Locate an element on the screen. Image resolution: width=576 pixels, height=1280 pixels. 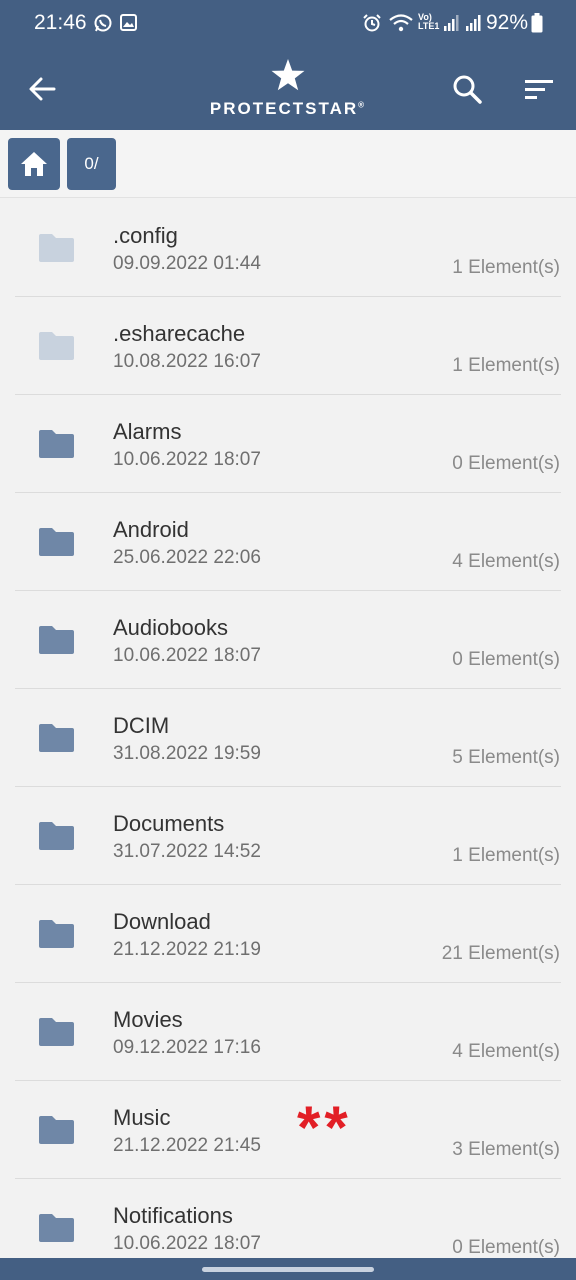
protectstar-logo: PROTECTSTAR® is located at coordinates (288, 89).